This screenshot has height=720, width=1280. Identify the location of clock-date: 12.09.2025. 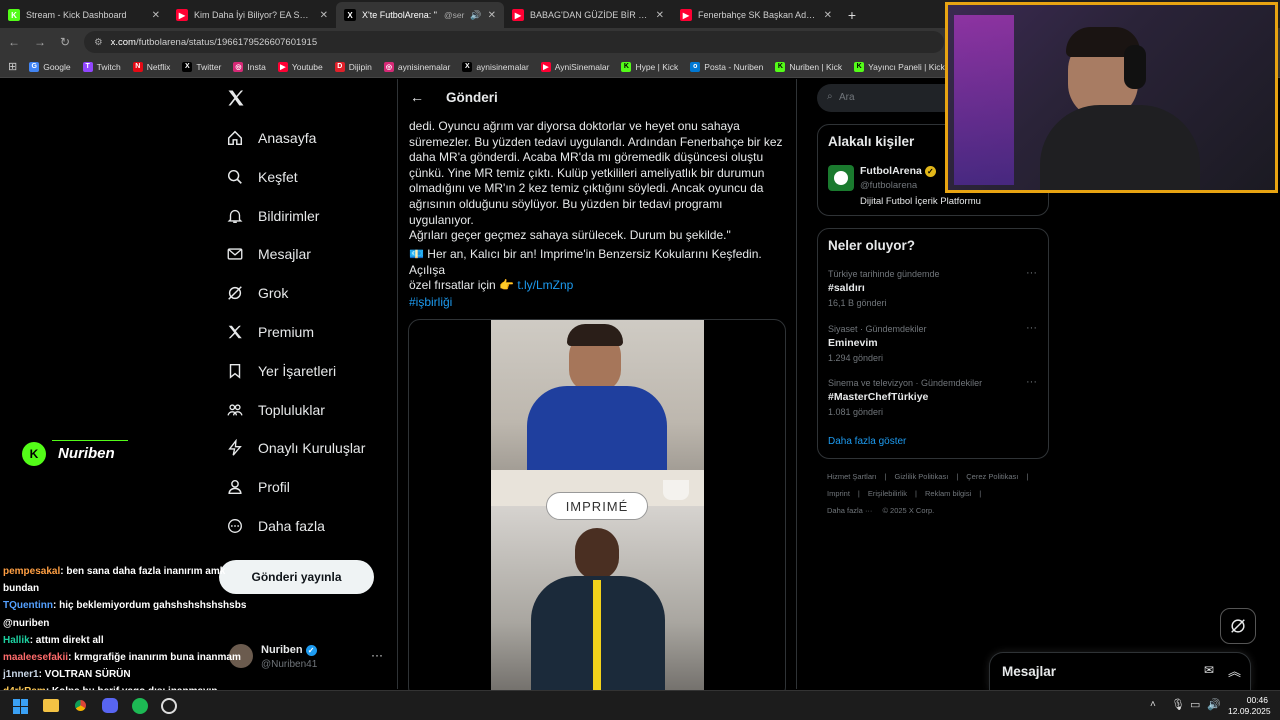
(1249, 711).